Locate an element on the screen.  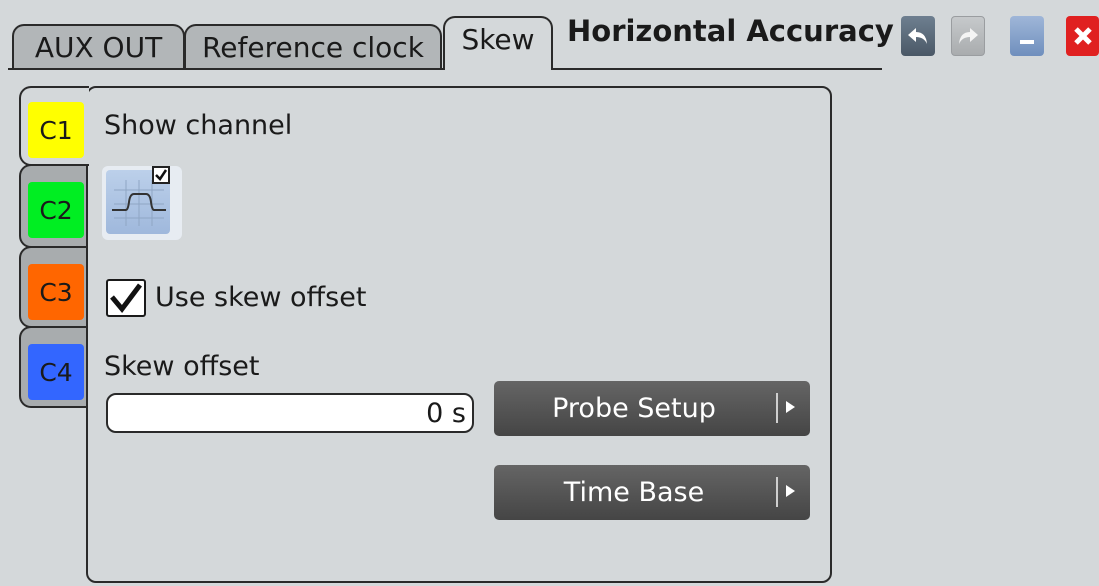
redo-button is located at coordinates (968, 36).